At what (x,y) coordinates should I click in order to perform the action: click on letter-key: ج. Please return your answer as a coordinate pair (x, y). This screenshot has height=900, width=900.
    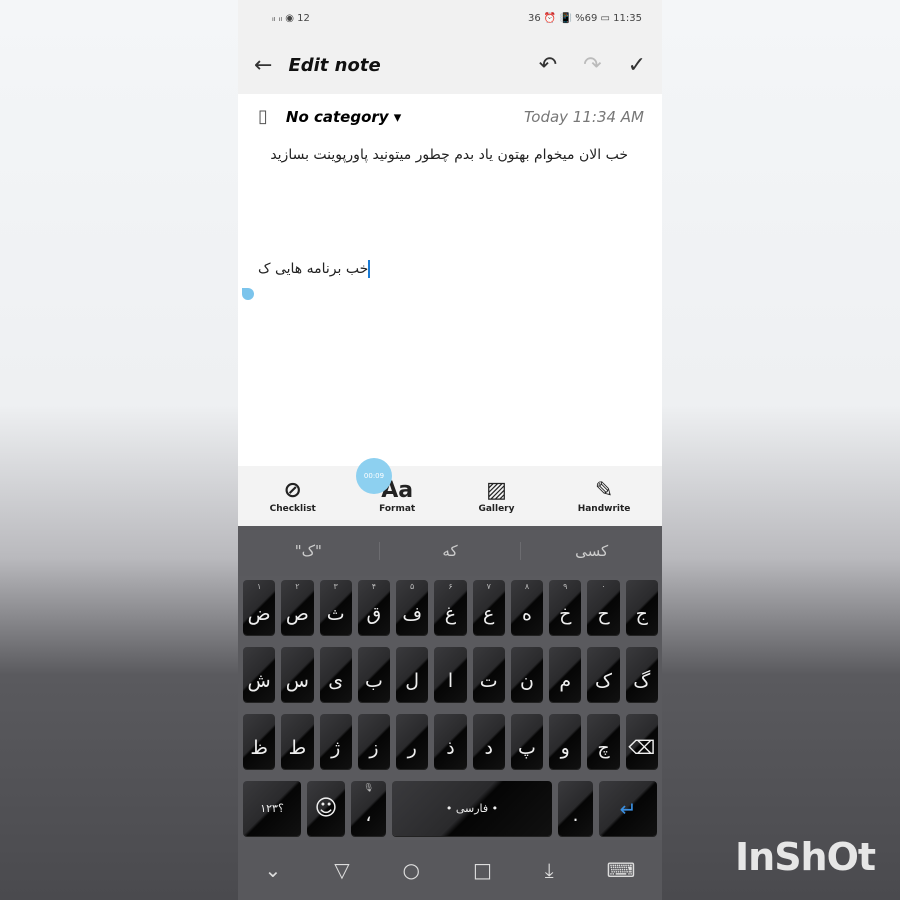
    Looking at the image, I should click on (641, 607).